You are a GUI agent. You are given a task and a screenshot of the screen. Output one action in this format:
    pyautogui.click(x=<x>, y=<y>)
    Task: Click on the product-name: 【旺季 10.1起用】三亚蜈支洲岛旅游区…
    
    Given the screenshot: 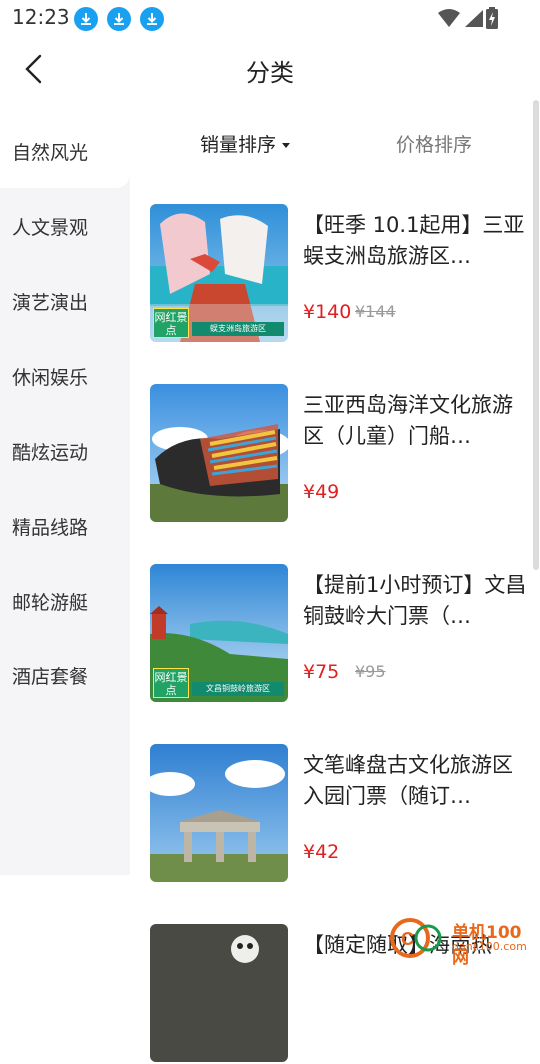 What is the action you would take?
    pyautogui.click(x=415, y=241)
    